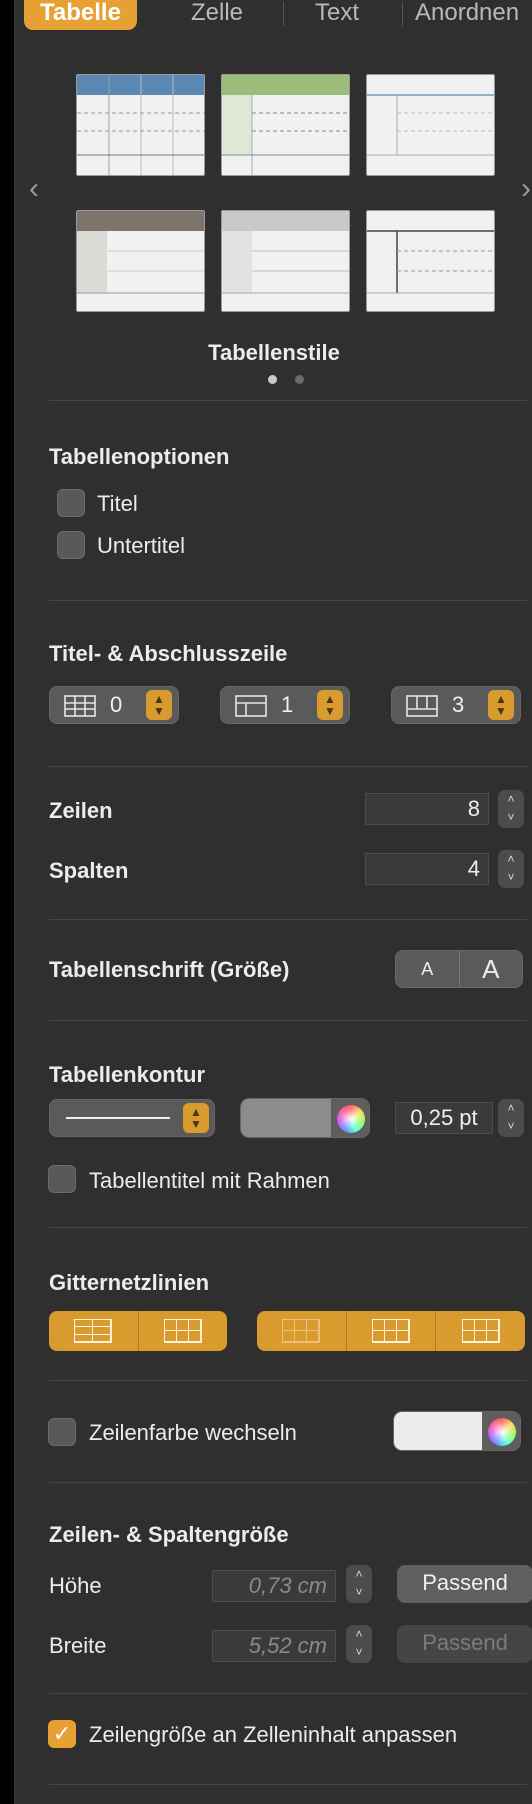 Image resolution: width=532 pixels, height=1804 pixels. I want to click on header-columns-value: 1, so click(287, 704).